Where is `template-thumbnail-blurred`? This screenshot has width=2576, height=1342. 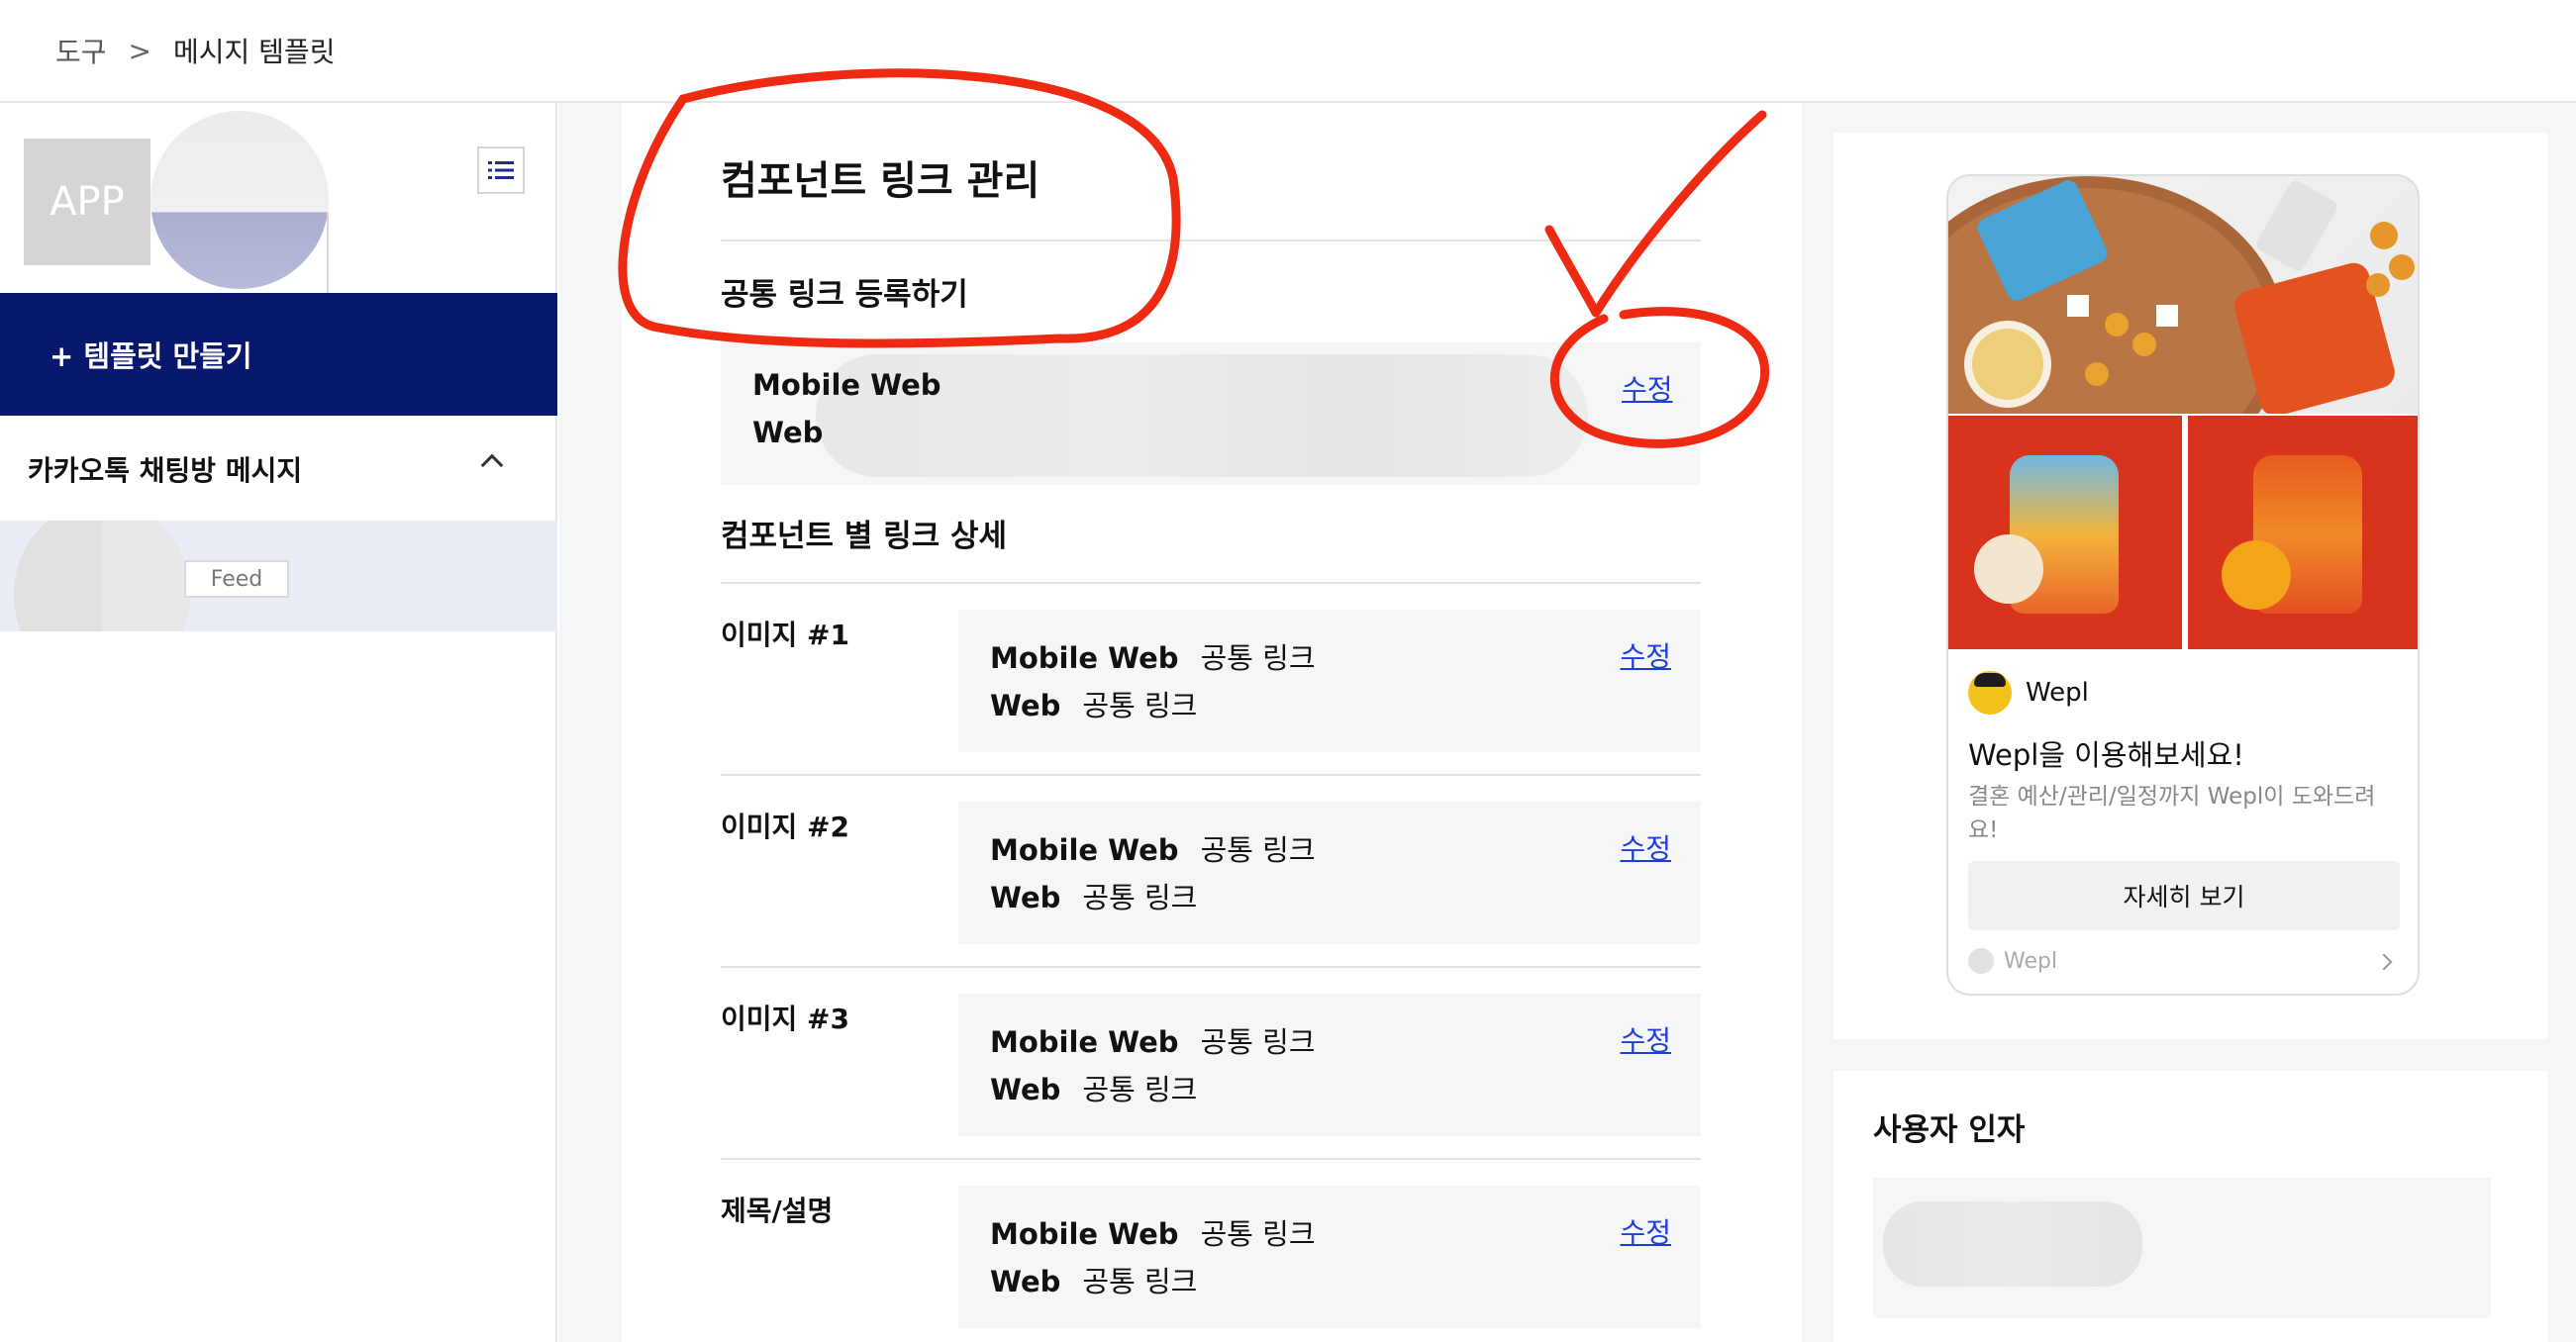 template-thumbnail-blurred is located at coordinates (102, 576).